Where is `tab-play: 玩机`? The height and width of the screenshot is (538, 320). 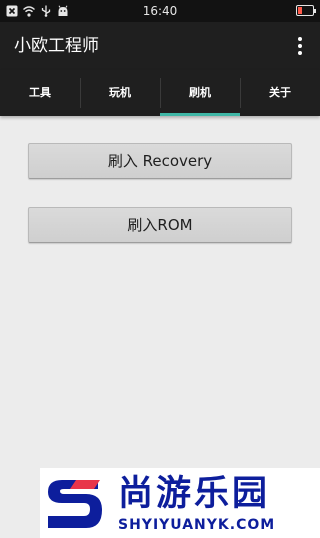 tab-play: 玩机 is located at coordinates (120, 93).